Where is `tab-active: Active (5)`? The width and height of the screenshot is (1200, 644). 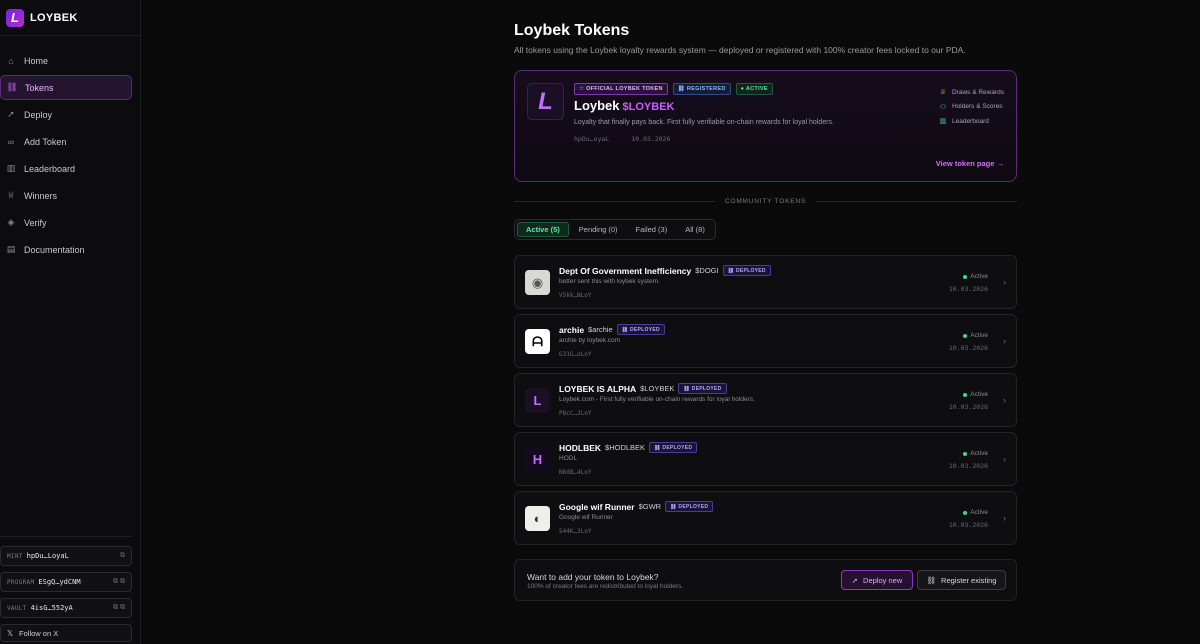 tab-active: Active (5) is located at coordinates (543, 229).